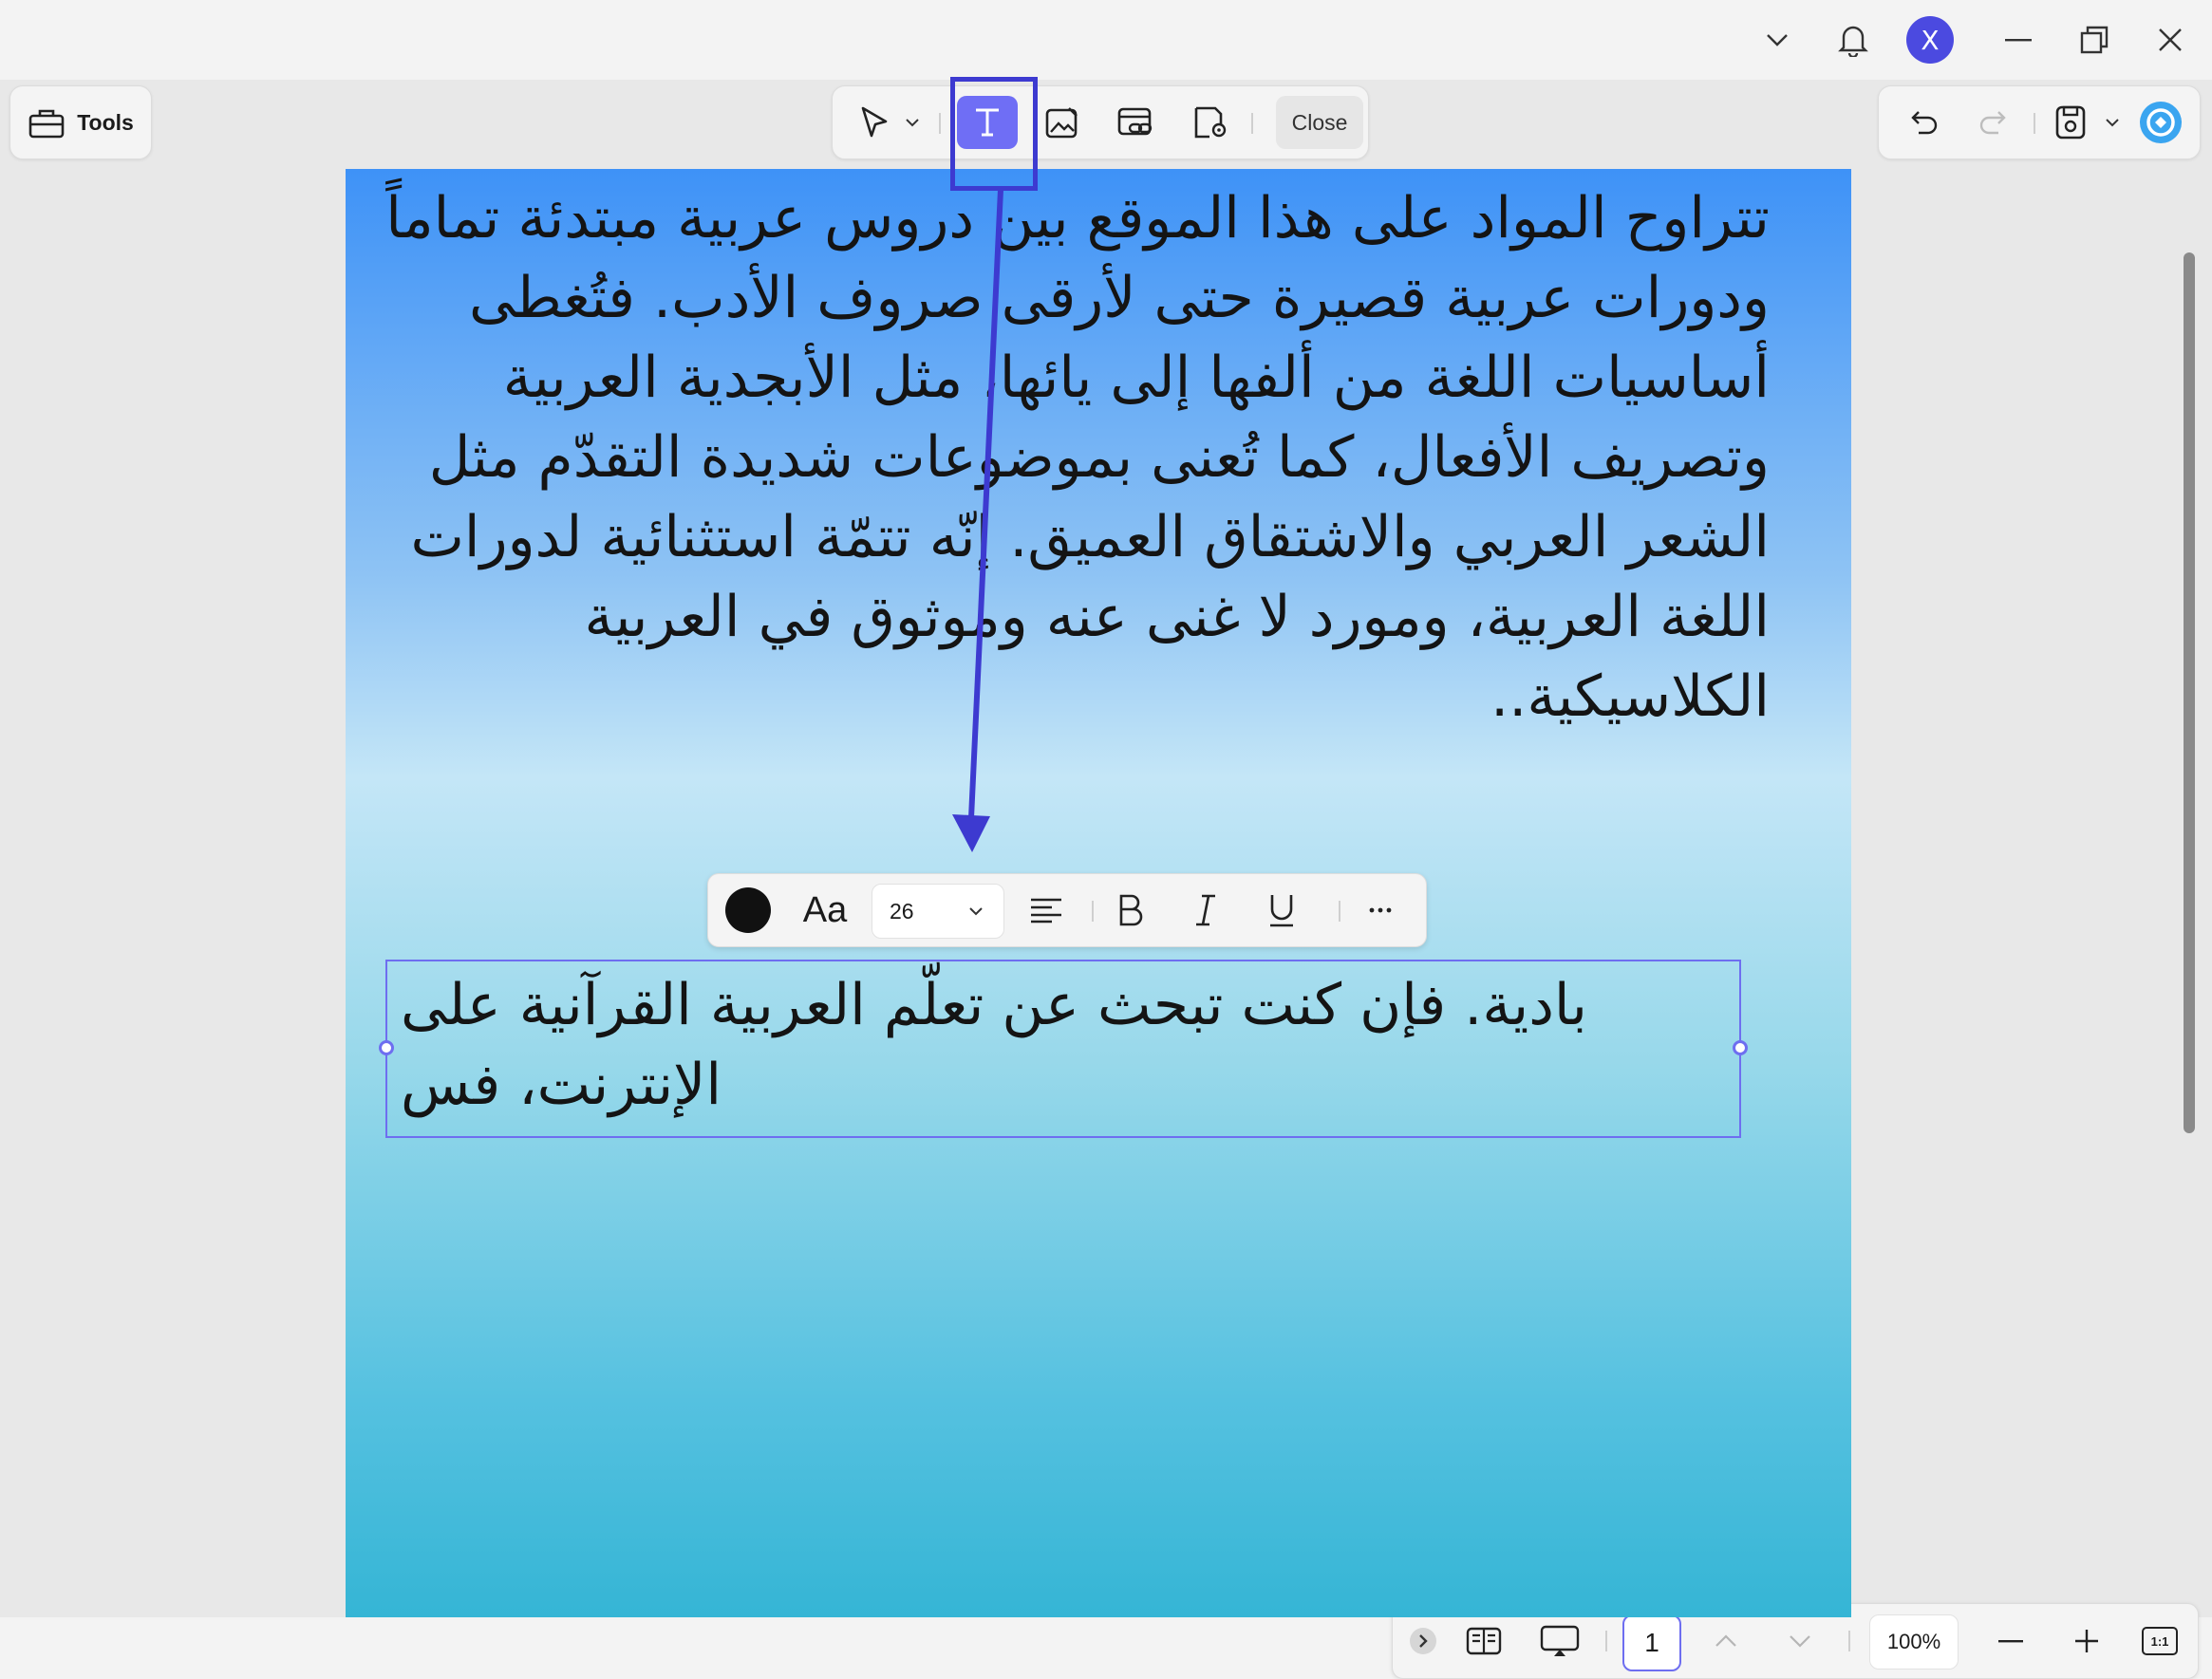  I want to click on more-options-button, so click(1380, 910).